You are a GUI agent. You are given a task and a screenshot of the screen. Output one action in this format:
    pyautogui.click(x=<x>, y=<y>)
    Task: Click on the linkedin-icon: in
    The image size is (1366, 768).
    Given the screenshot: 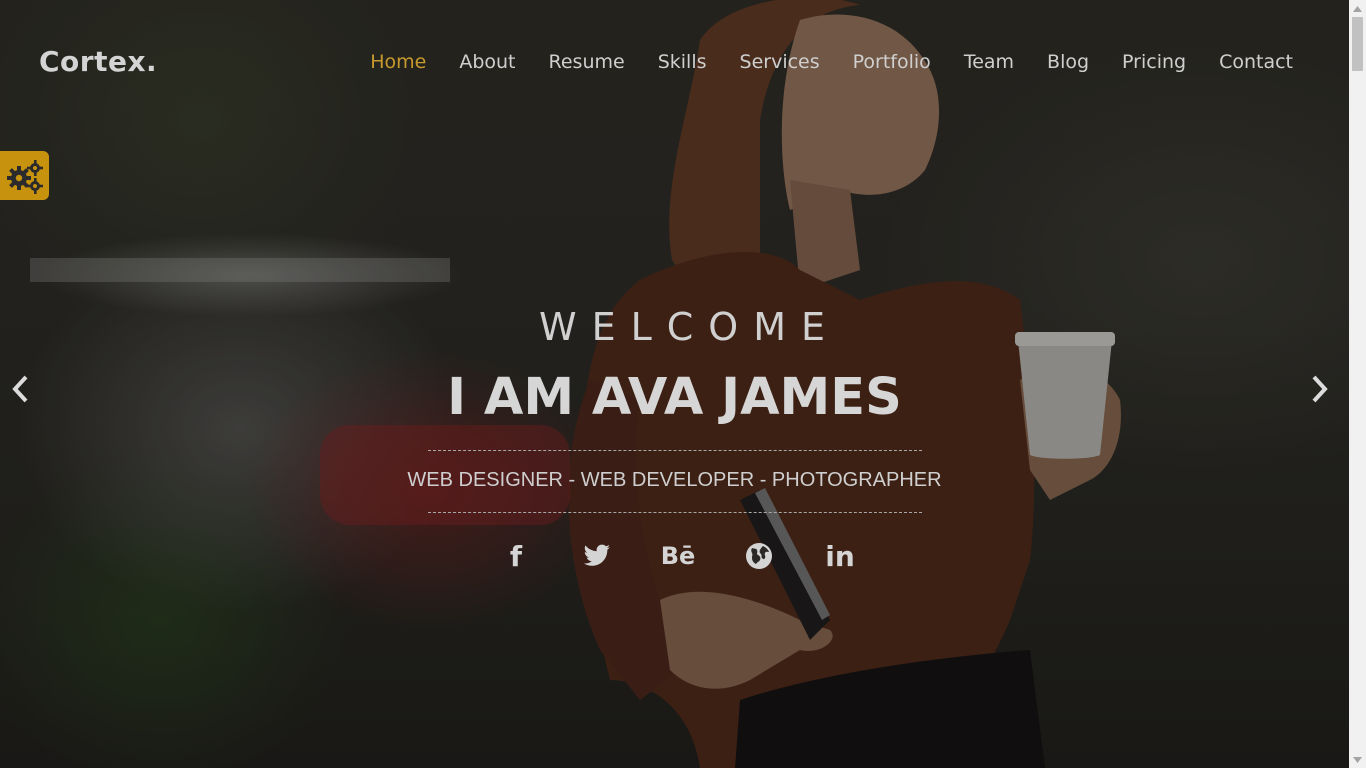 What is the action you would take?
    pyautogui.click(x=840, y=556)
    